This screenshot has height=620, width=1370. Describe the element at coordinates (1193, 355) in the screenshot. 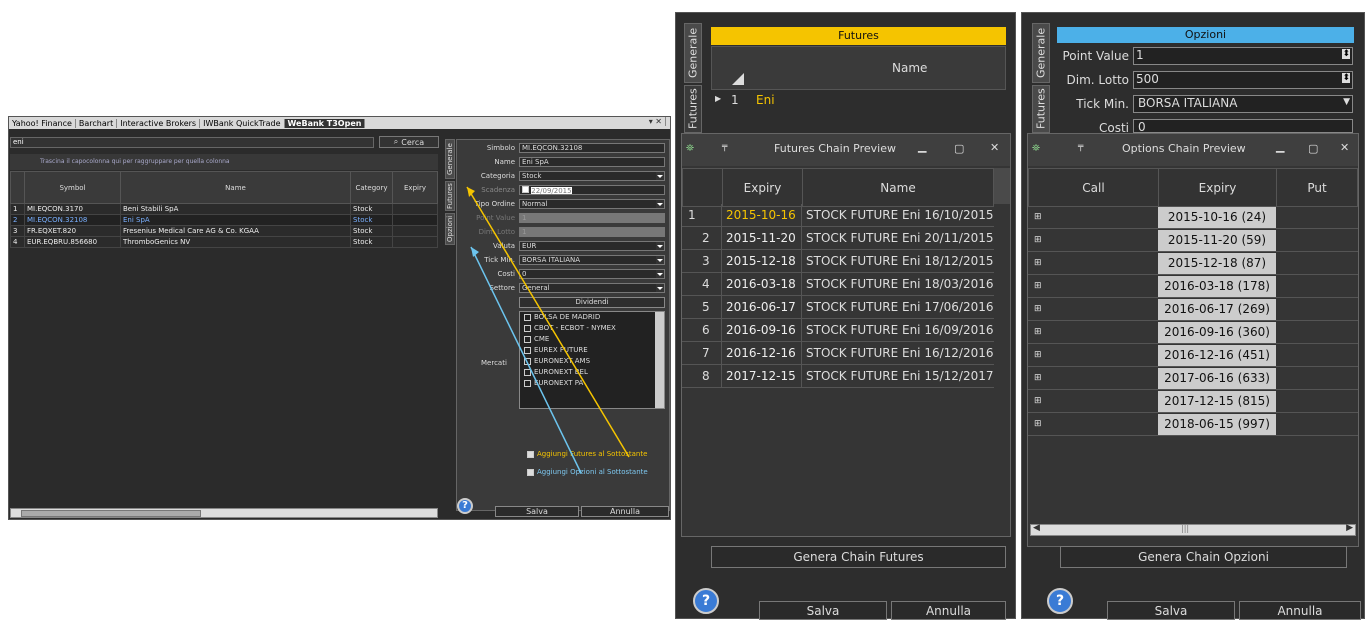

I see `table-row: ⊞ 2016-12-16 (451)` at that location.